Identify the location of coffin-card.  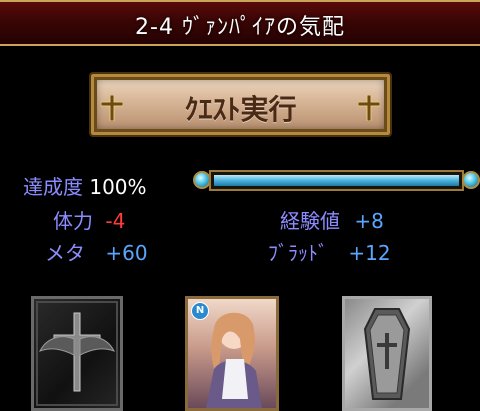
(387, 353).